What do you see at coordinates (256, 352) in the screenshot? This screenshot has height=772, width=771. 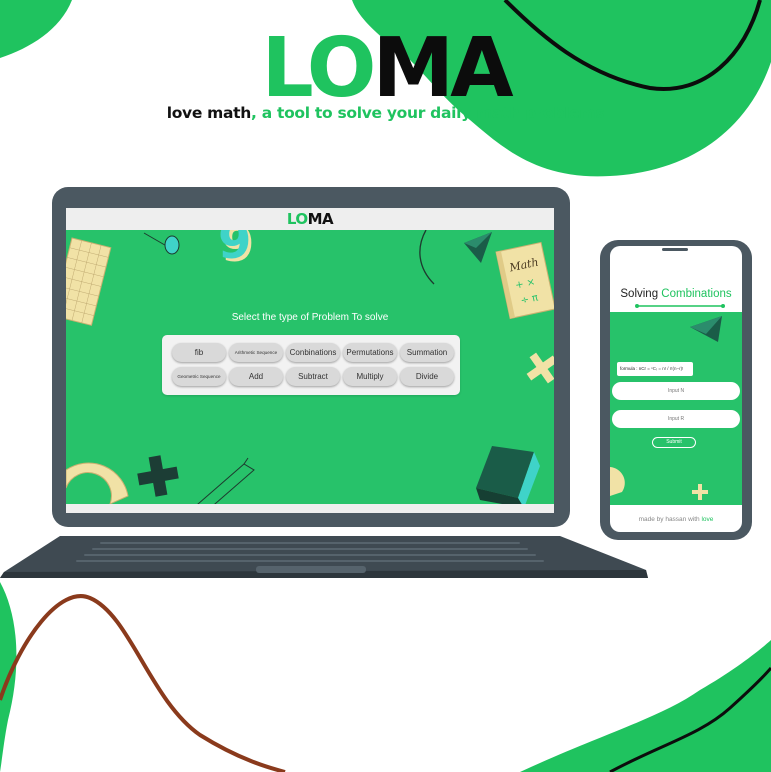 I see `arithmetic-sequence-button: Arithmetic Sequence` at bounding box center [256, 352].